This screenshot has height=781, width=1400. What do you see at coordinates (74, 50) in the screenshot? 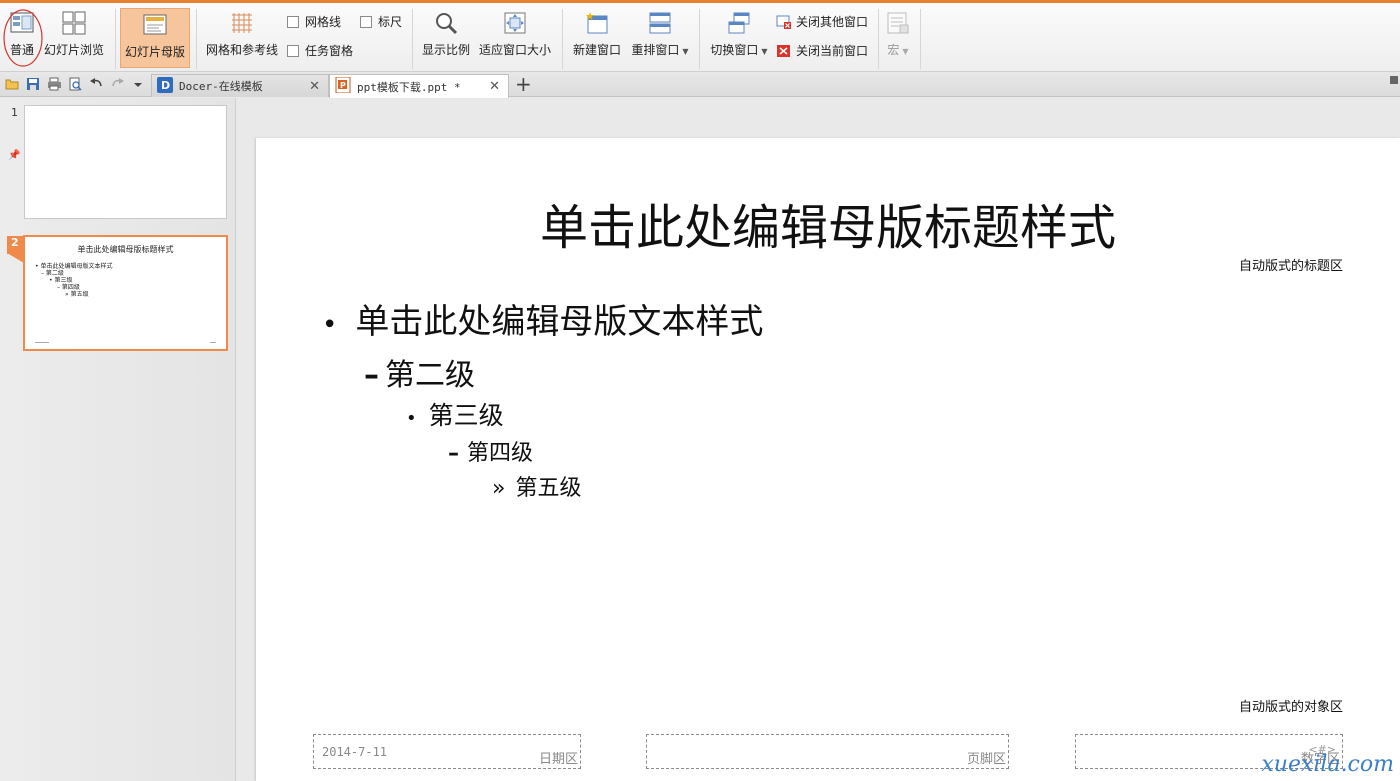
I see `slide-sorter-label: 幻灯片浏览` at bounding box center [74, 50].